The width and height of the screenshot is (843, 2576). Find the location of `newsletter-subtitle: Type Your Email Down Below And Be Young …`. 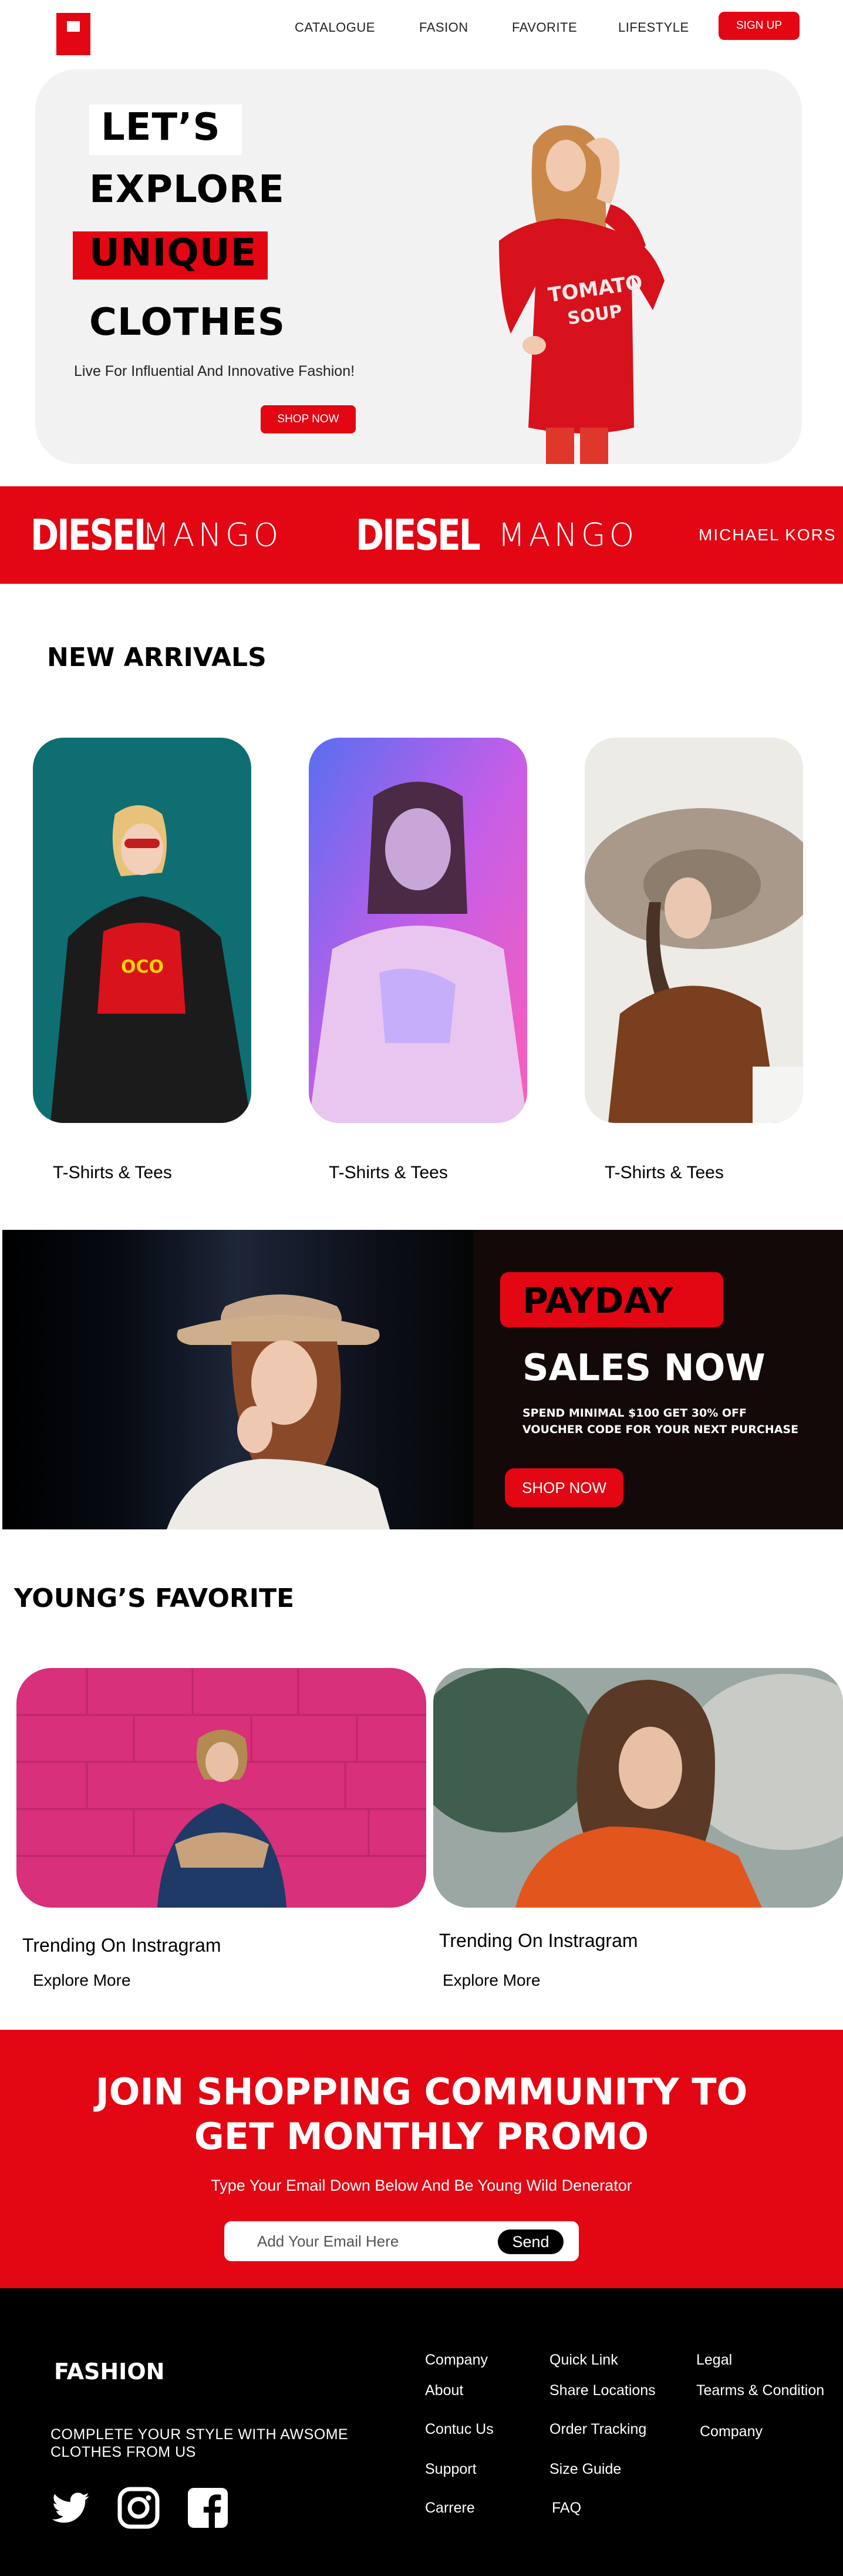

newsletter-subtitle: Type Your Email Down Below And Be Young … is located at coordinates (421, 2185).